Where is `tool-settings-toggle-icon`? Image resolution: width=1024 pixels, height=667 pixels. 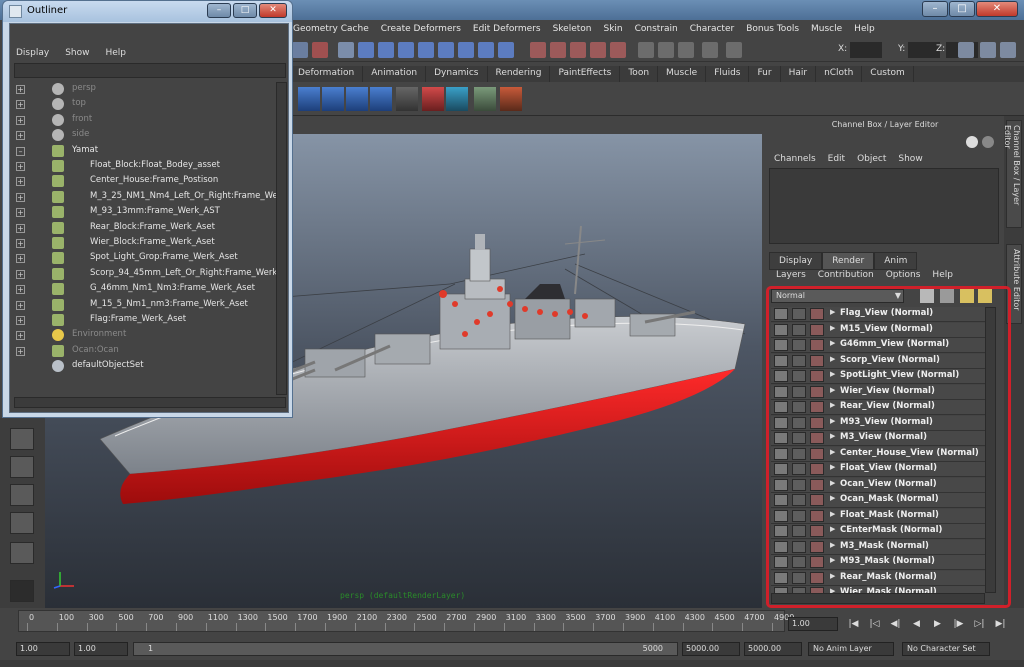
tool-settings-toggle-icon is located at coordinates (988, 50).